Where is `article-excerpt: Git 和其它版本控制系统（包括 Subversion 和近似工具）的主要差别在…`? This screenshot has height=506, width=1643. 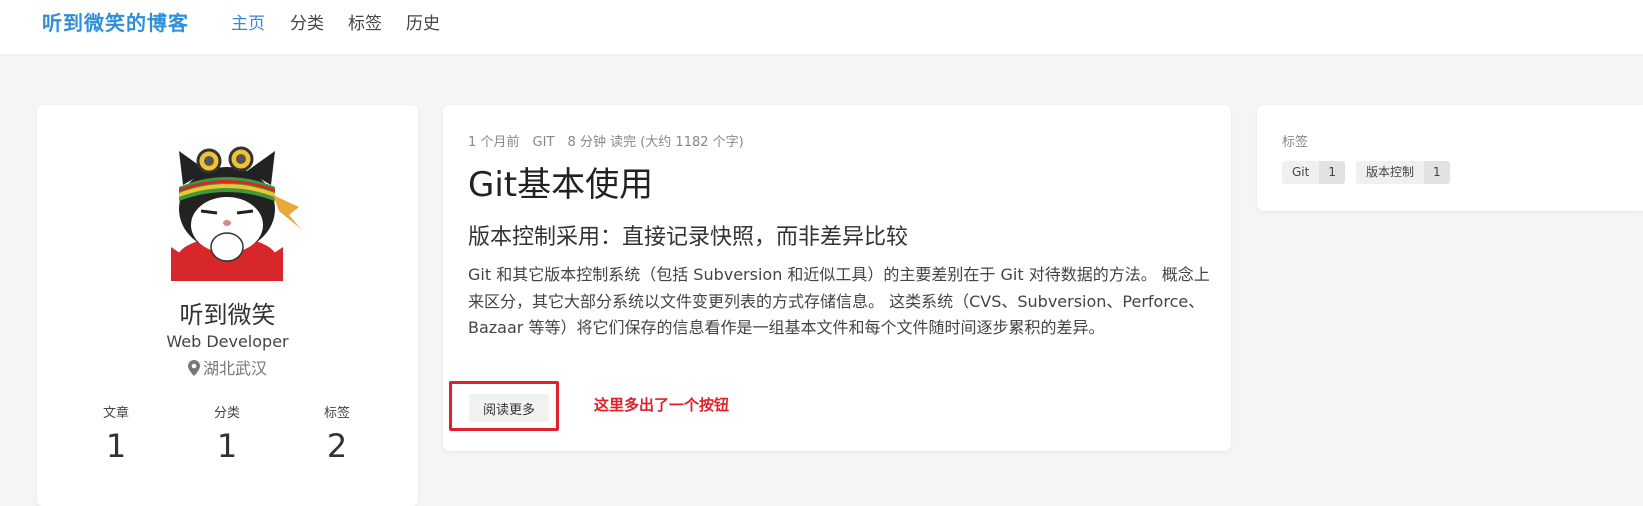 article-excerpt: Git 和其它版本控制系统（包括 Subversion 和近似工具）的主要差别在… is located at coordinates (839, 301).